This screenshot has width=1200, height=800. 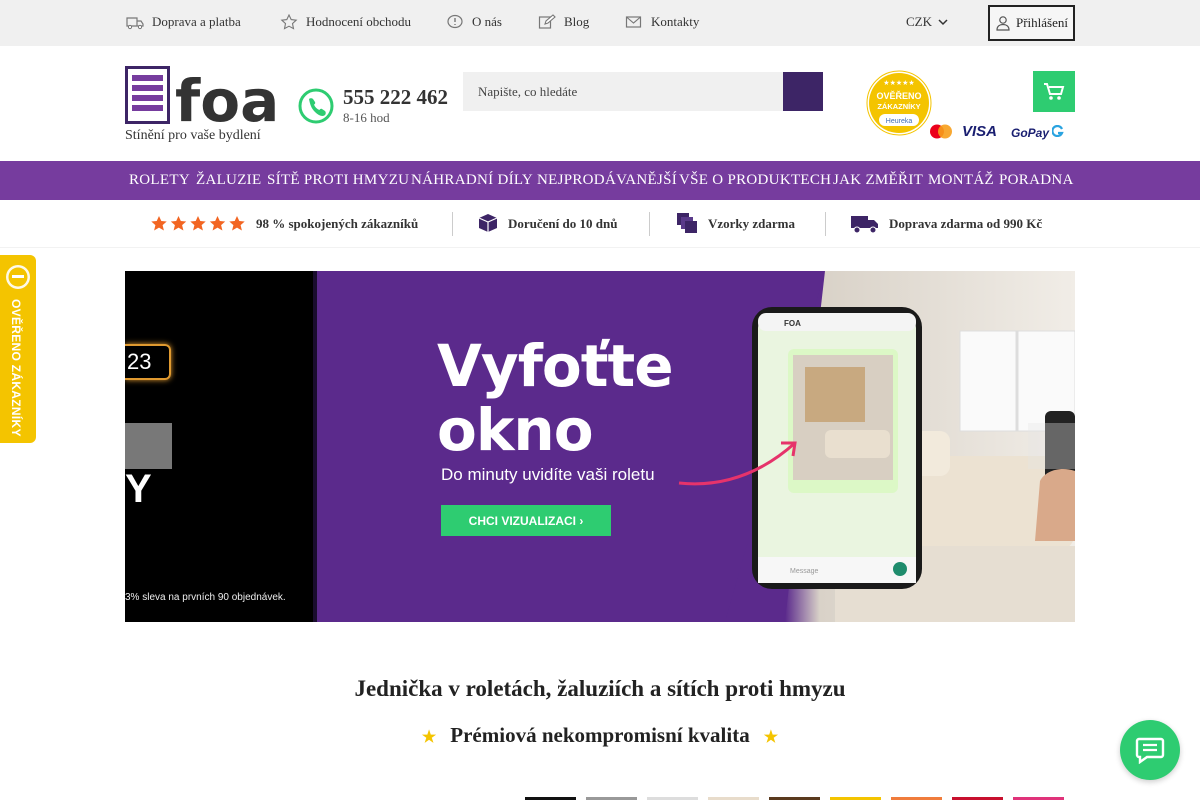 What do you see at coordinates (899, 121) in the screenshot?
I see `badge-brand: Heureka` at bounding box center [899, 121].